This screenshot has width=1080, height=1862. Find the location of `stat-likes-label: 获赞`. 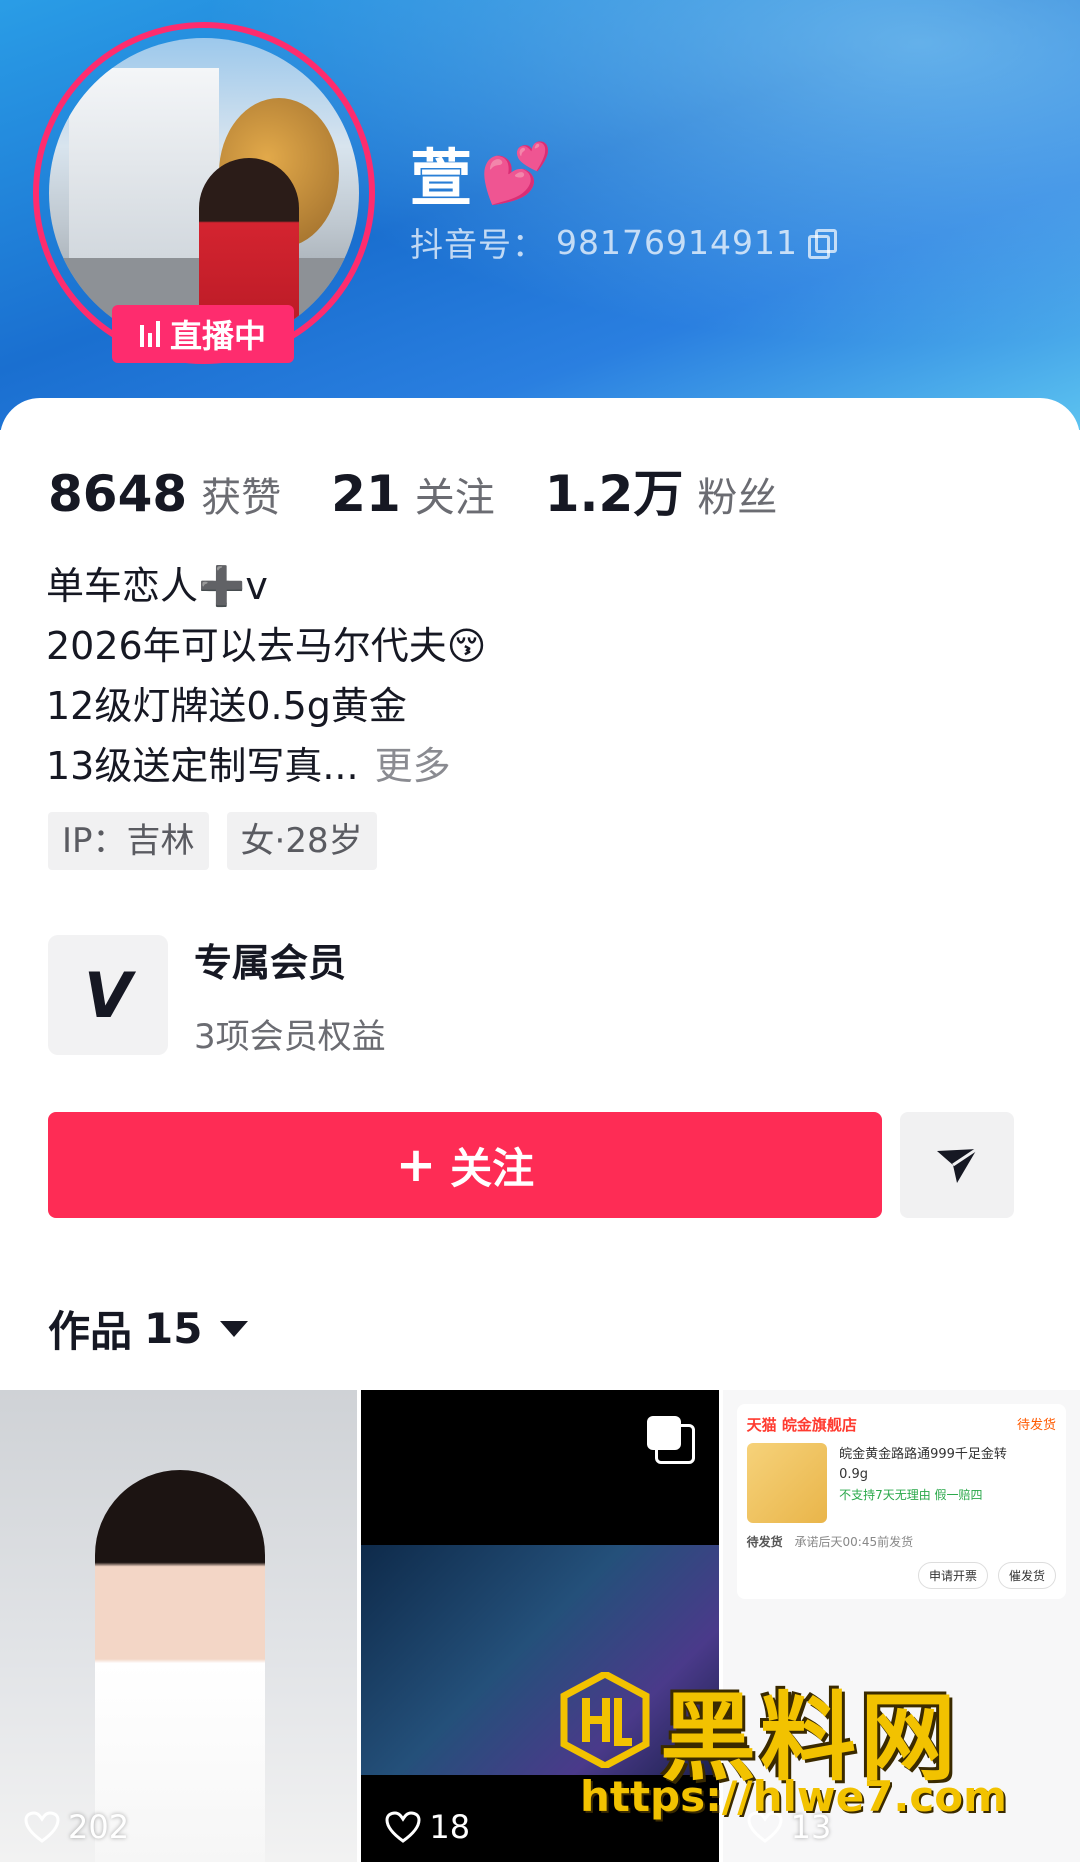

stat-likes-label: 获赞 is located at coordinates (241, 498).